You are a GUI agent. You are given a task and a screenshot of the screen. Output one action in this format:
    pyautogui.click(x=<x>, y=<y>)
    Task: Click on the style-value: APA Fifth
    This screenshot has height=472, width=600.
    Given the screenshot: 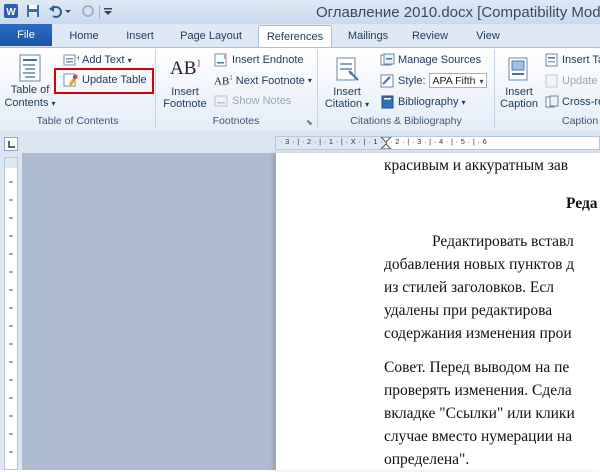 What is the action you would take?
    pyautogui.click(x=454, y=81)
    